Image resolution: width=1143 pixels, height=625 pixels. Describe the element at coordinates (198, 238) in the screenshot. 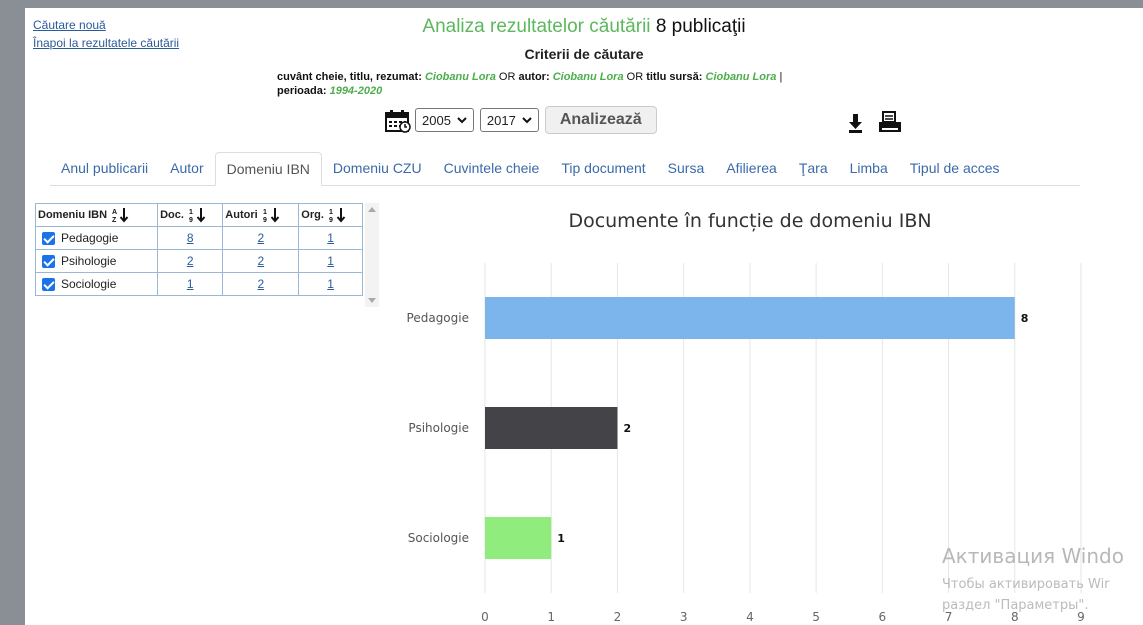

I see `table-row: Pedagogie 8 2 1` at that location.